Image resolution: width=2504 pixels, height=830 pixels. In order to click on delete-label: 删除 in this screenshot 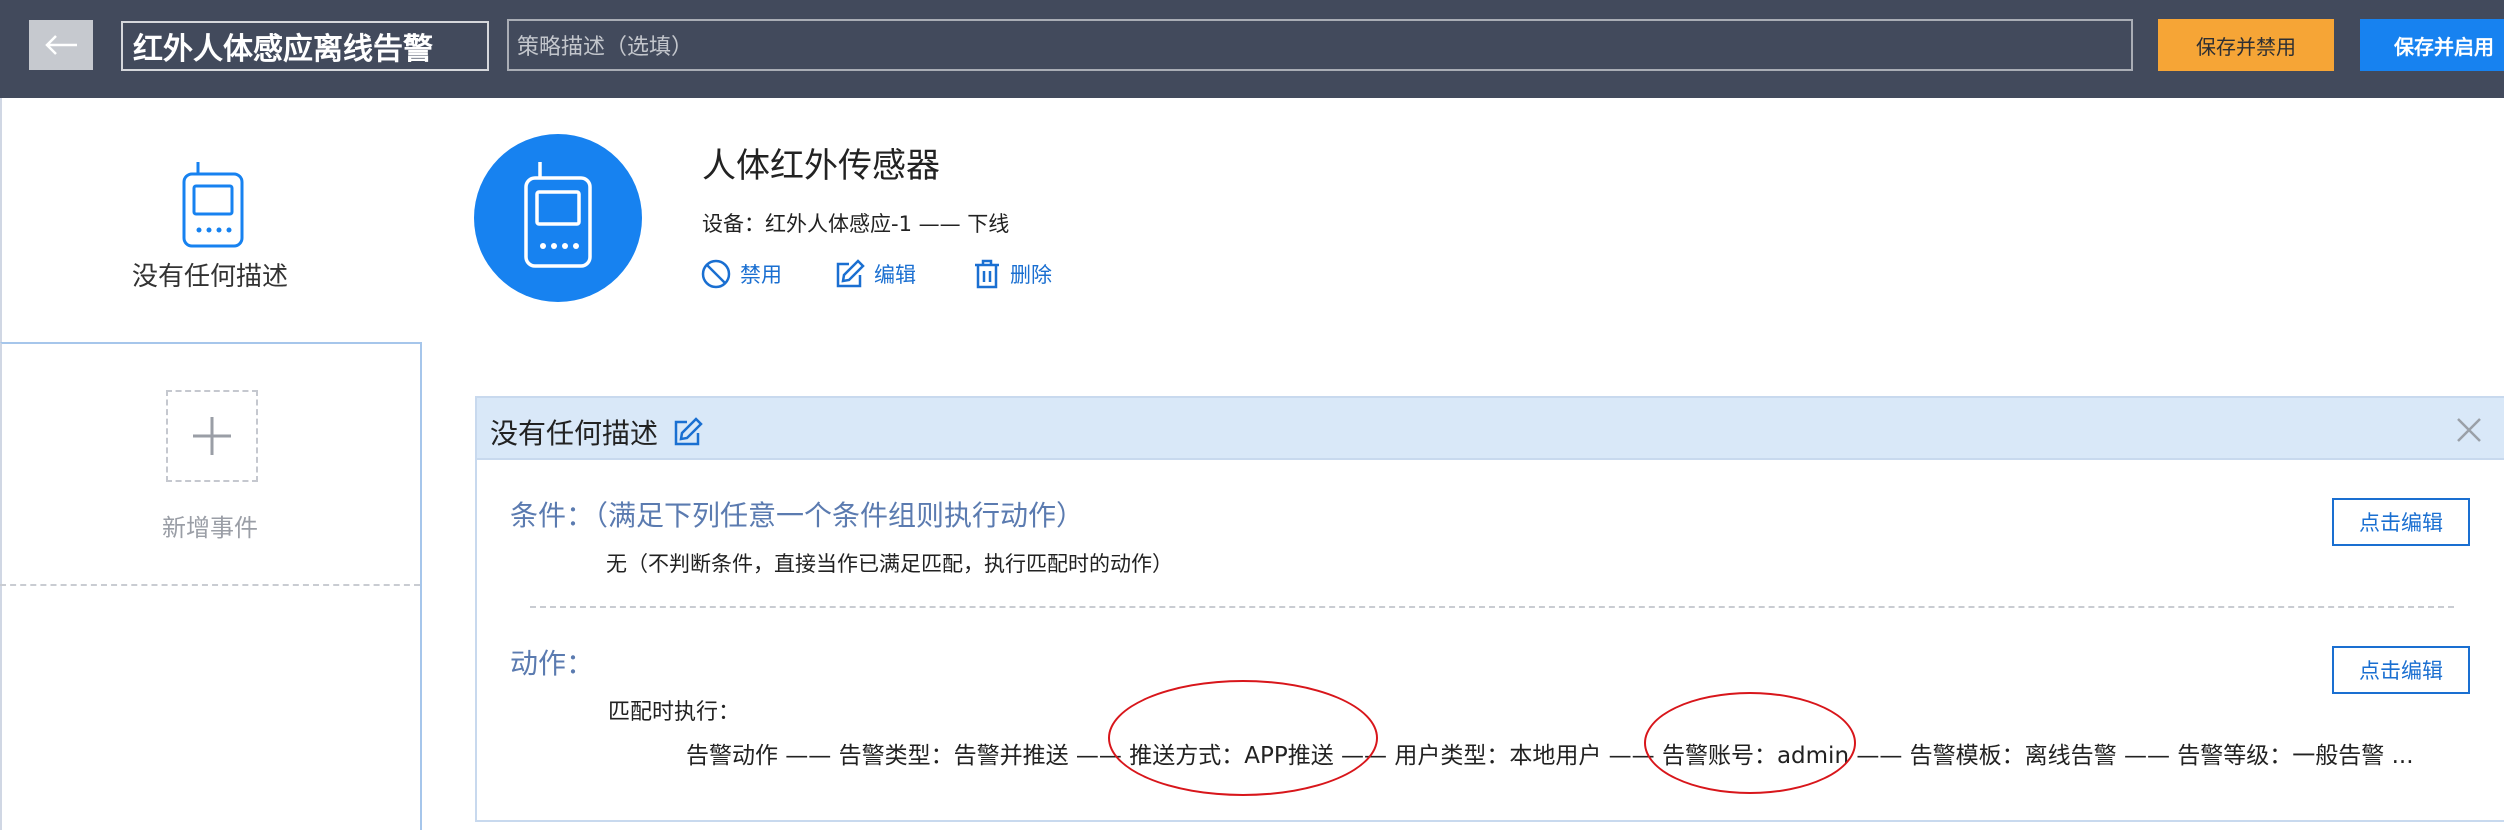, I will do `click(1031, 275)`.